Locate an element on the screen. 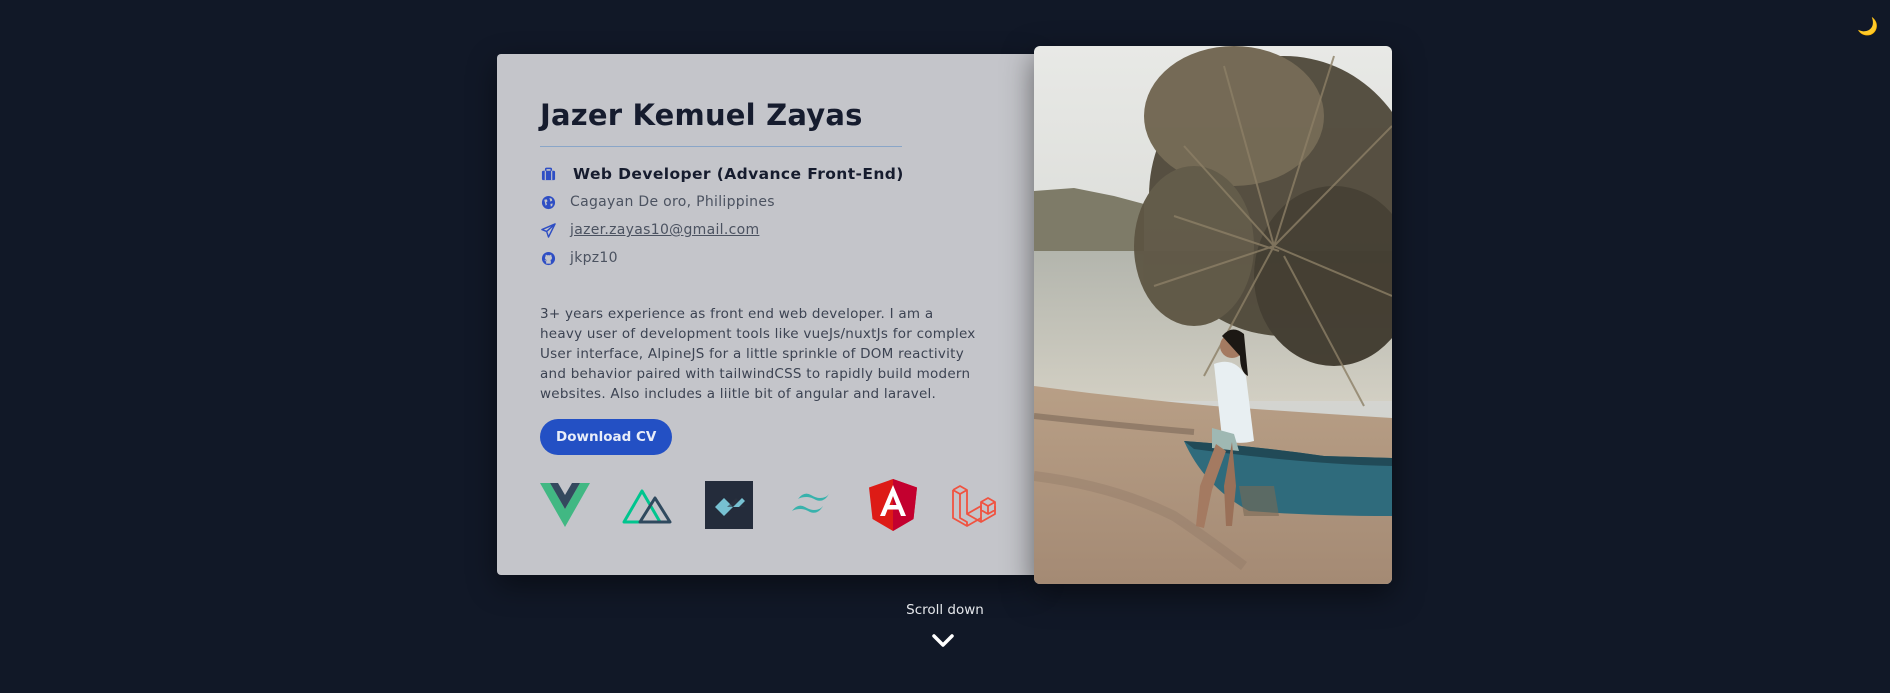 This screenshot has width=1890, height=693. profile-name: Jazer Kemuel Zayas is located at coordinates (701, 115).